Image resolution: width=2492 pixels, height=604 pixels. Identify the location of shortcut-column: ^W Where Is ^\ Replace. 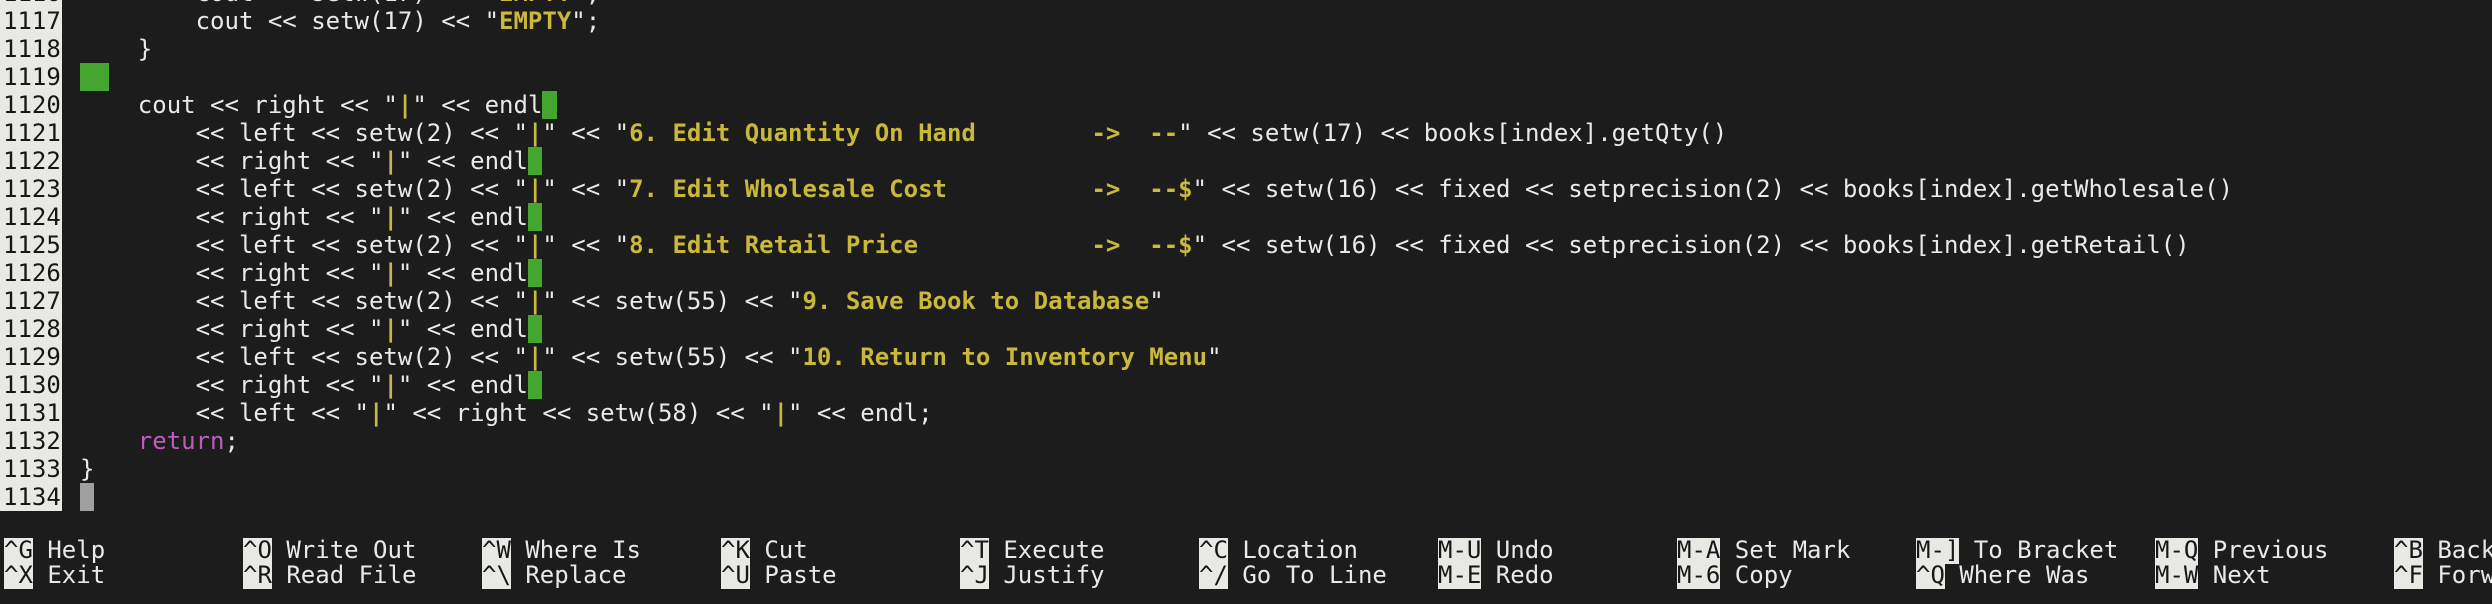
(601, 563).